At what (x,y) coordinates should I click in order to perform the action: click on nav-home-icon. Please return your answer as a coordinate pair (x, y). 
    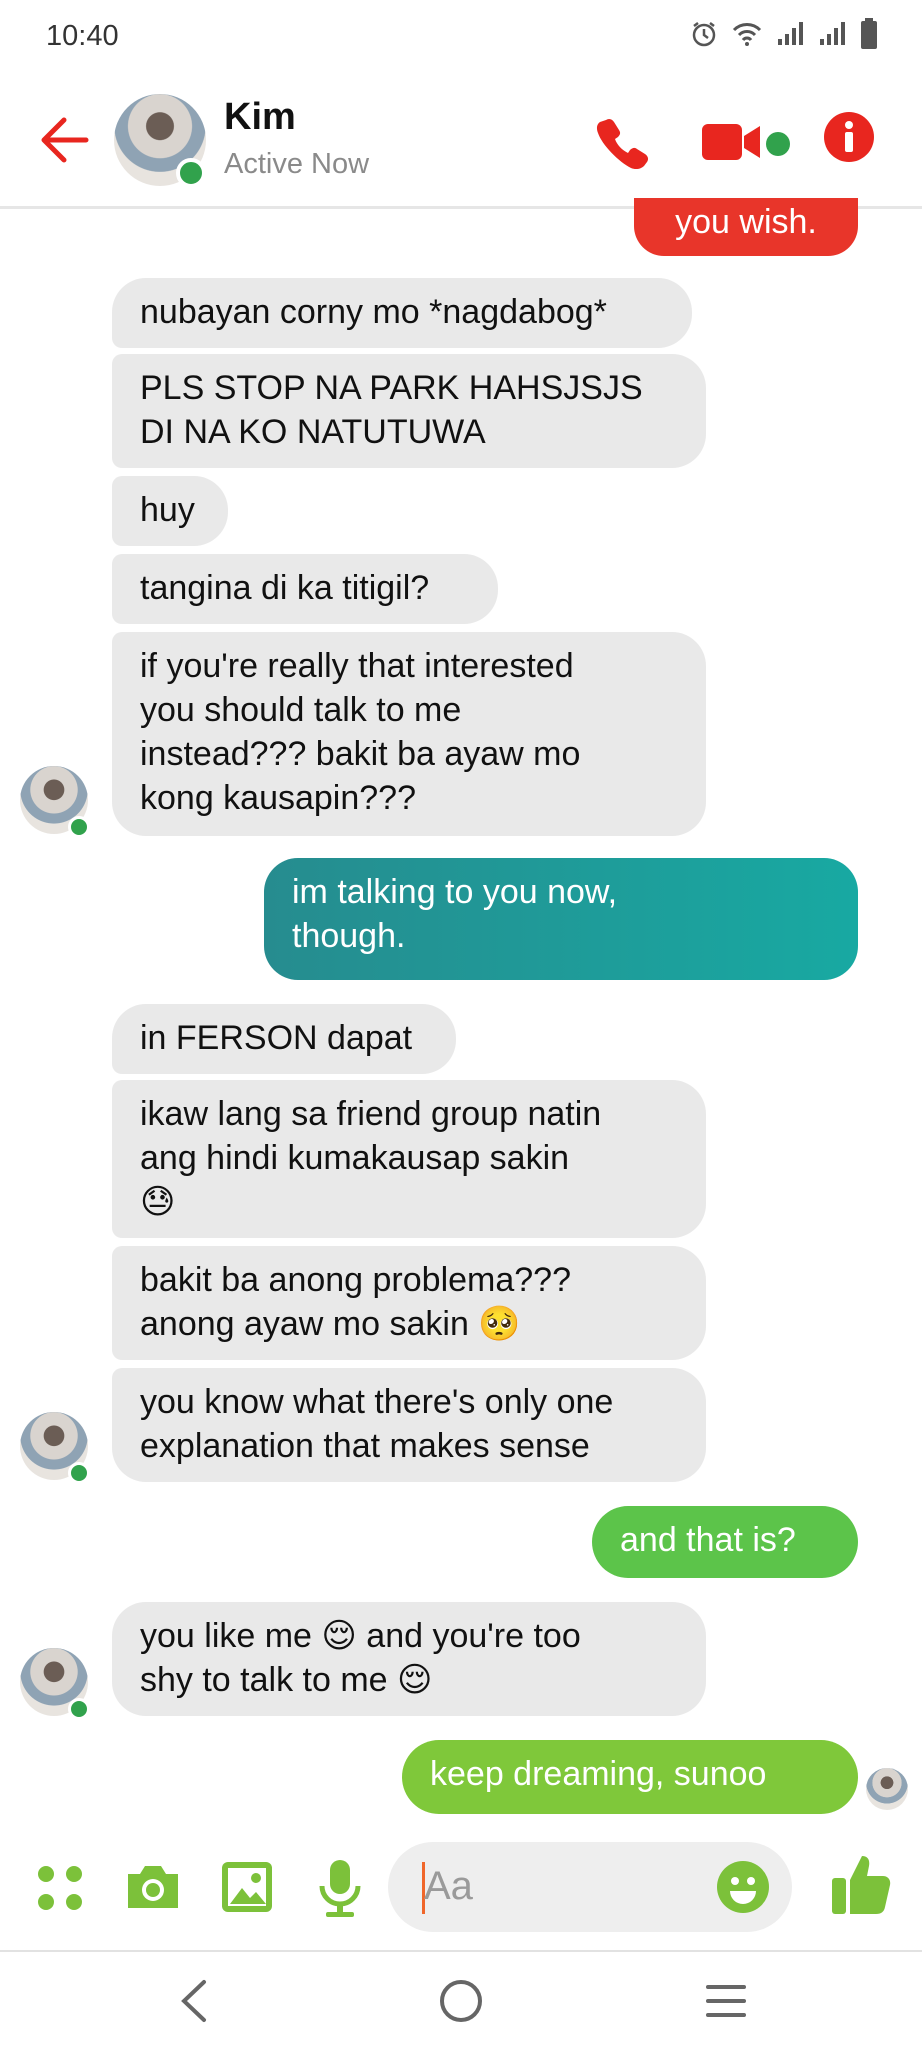
    Looking at the image, I should click on (461, 2001).